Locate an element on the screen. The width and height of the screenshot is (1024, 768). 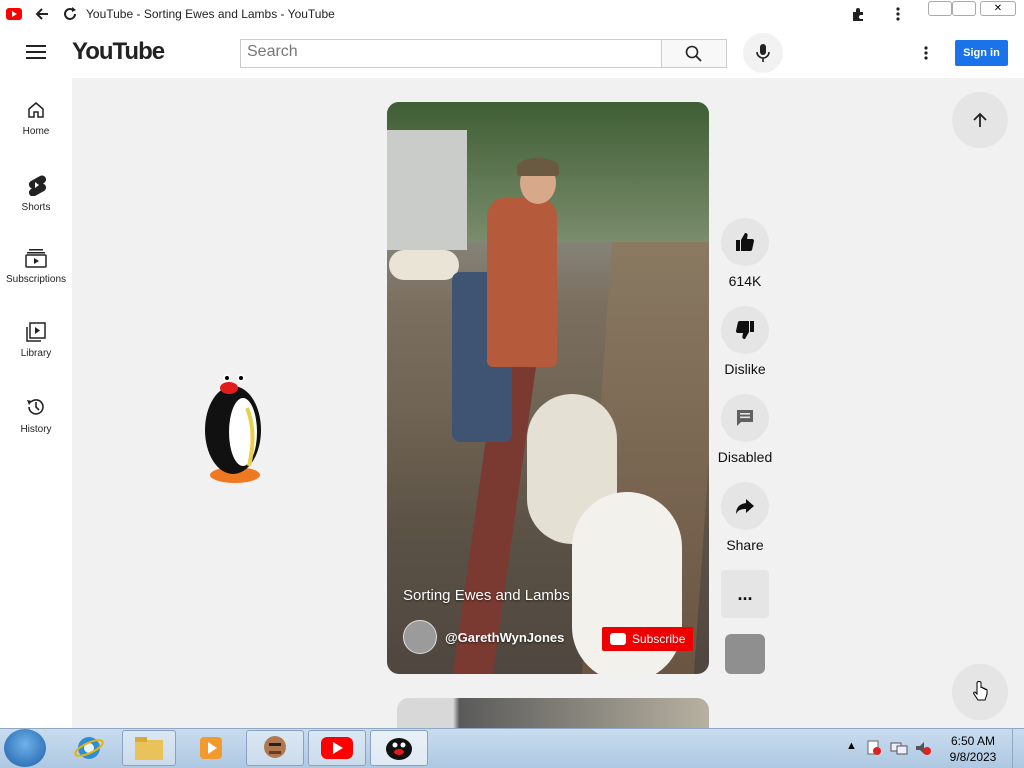
comments-label: Disabled is located at coordinates (745, 457).